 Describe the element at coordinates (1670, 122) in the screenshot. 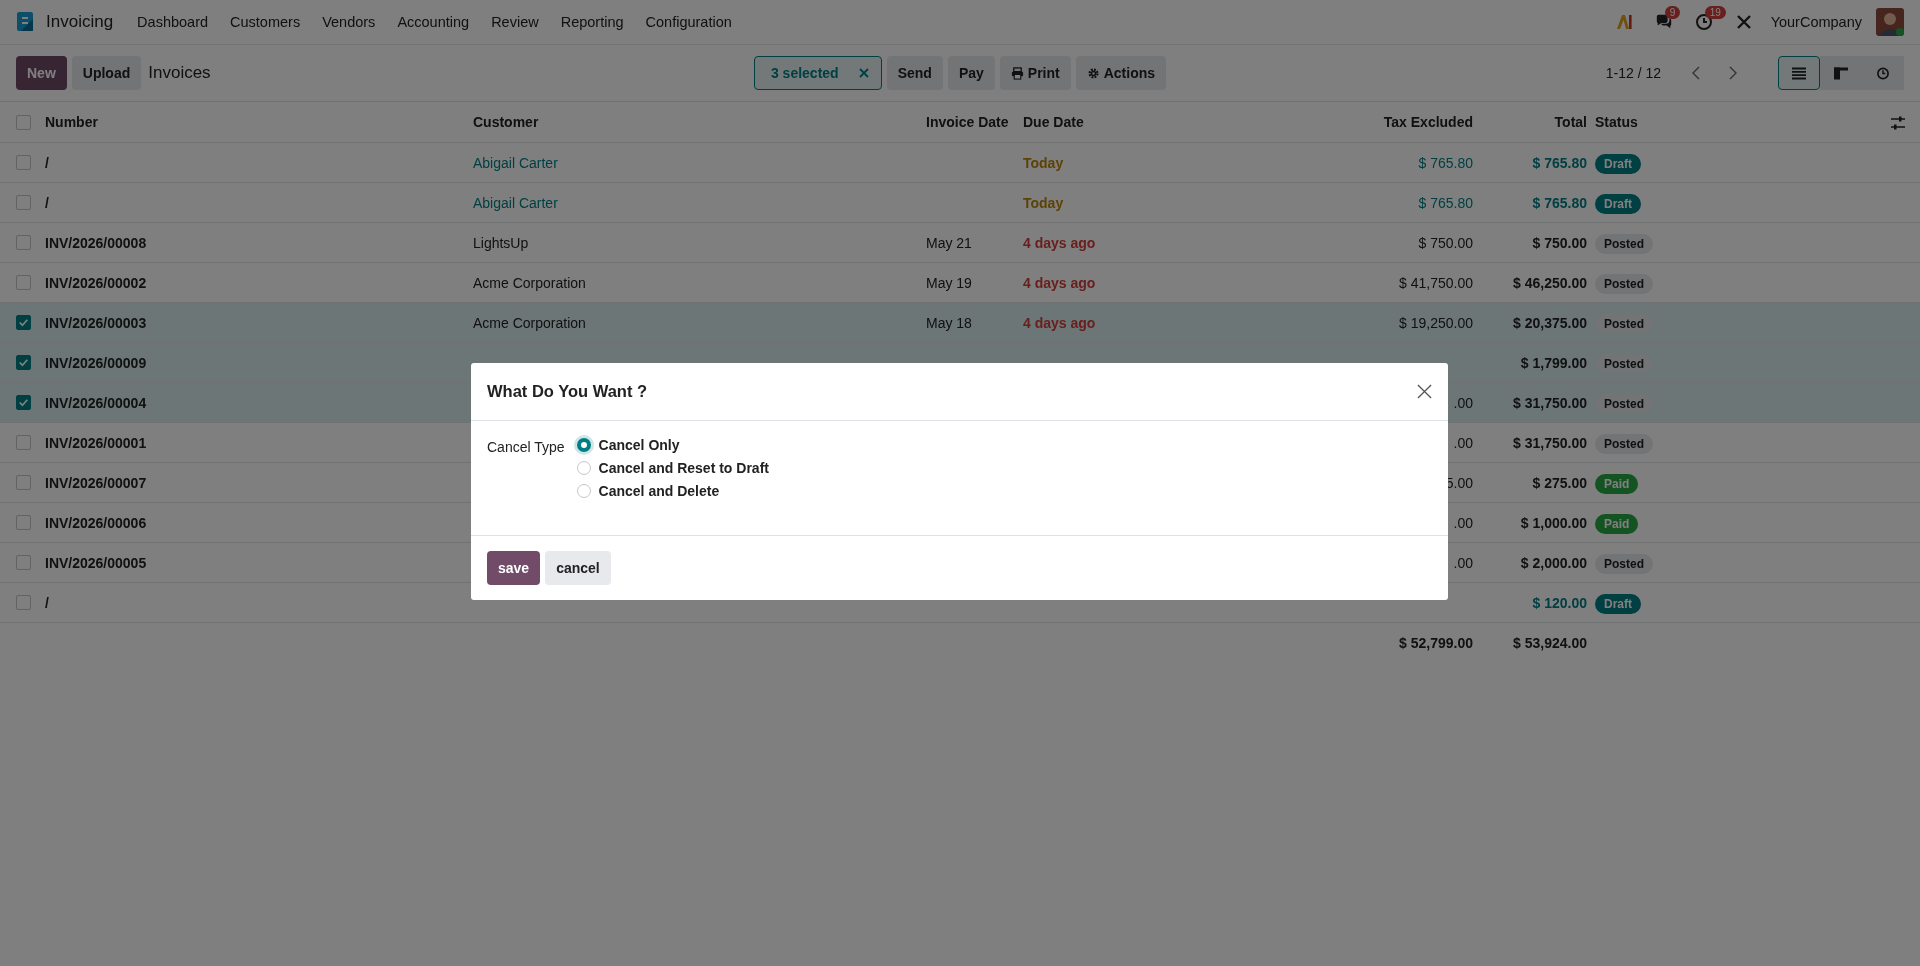

I see `column-header: Status` at that location.